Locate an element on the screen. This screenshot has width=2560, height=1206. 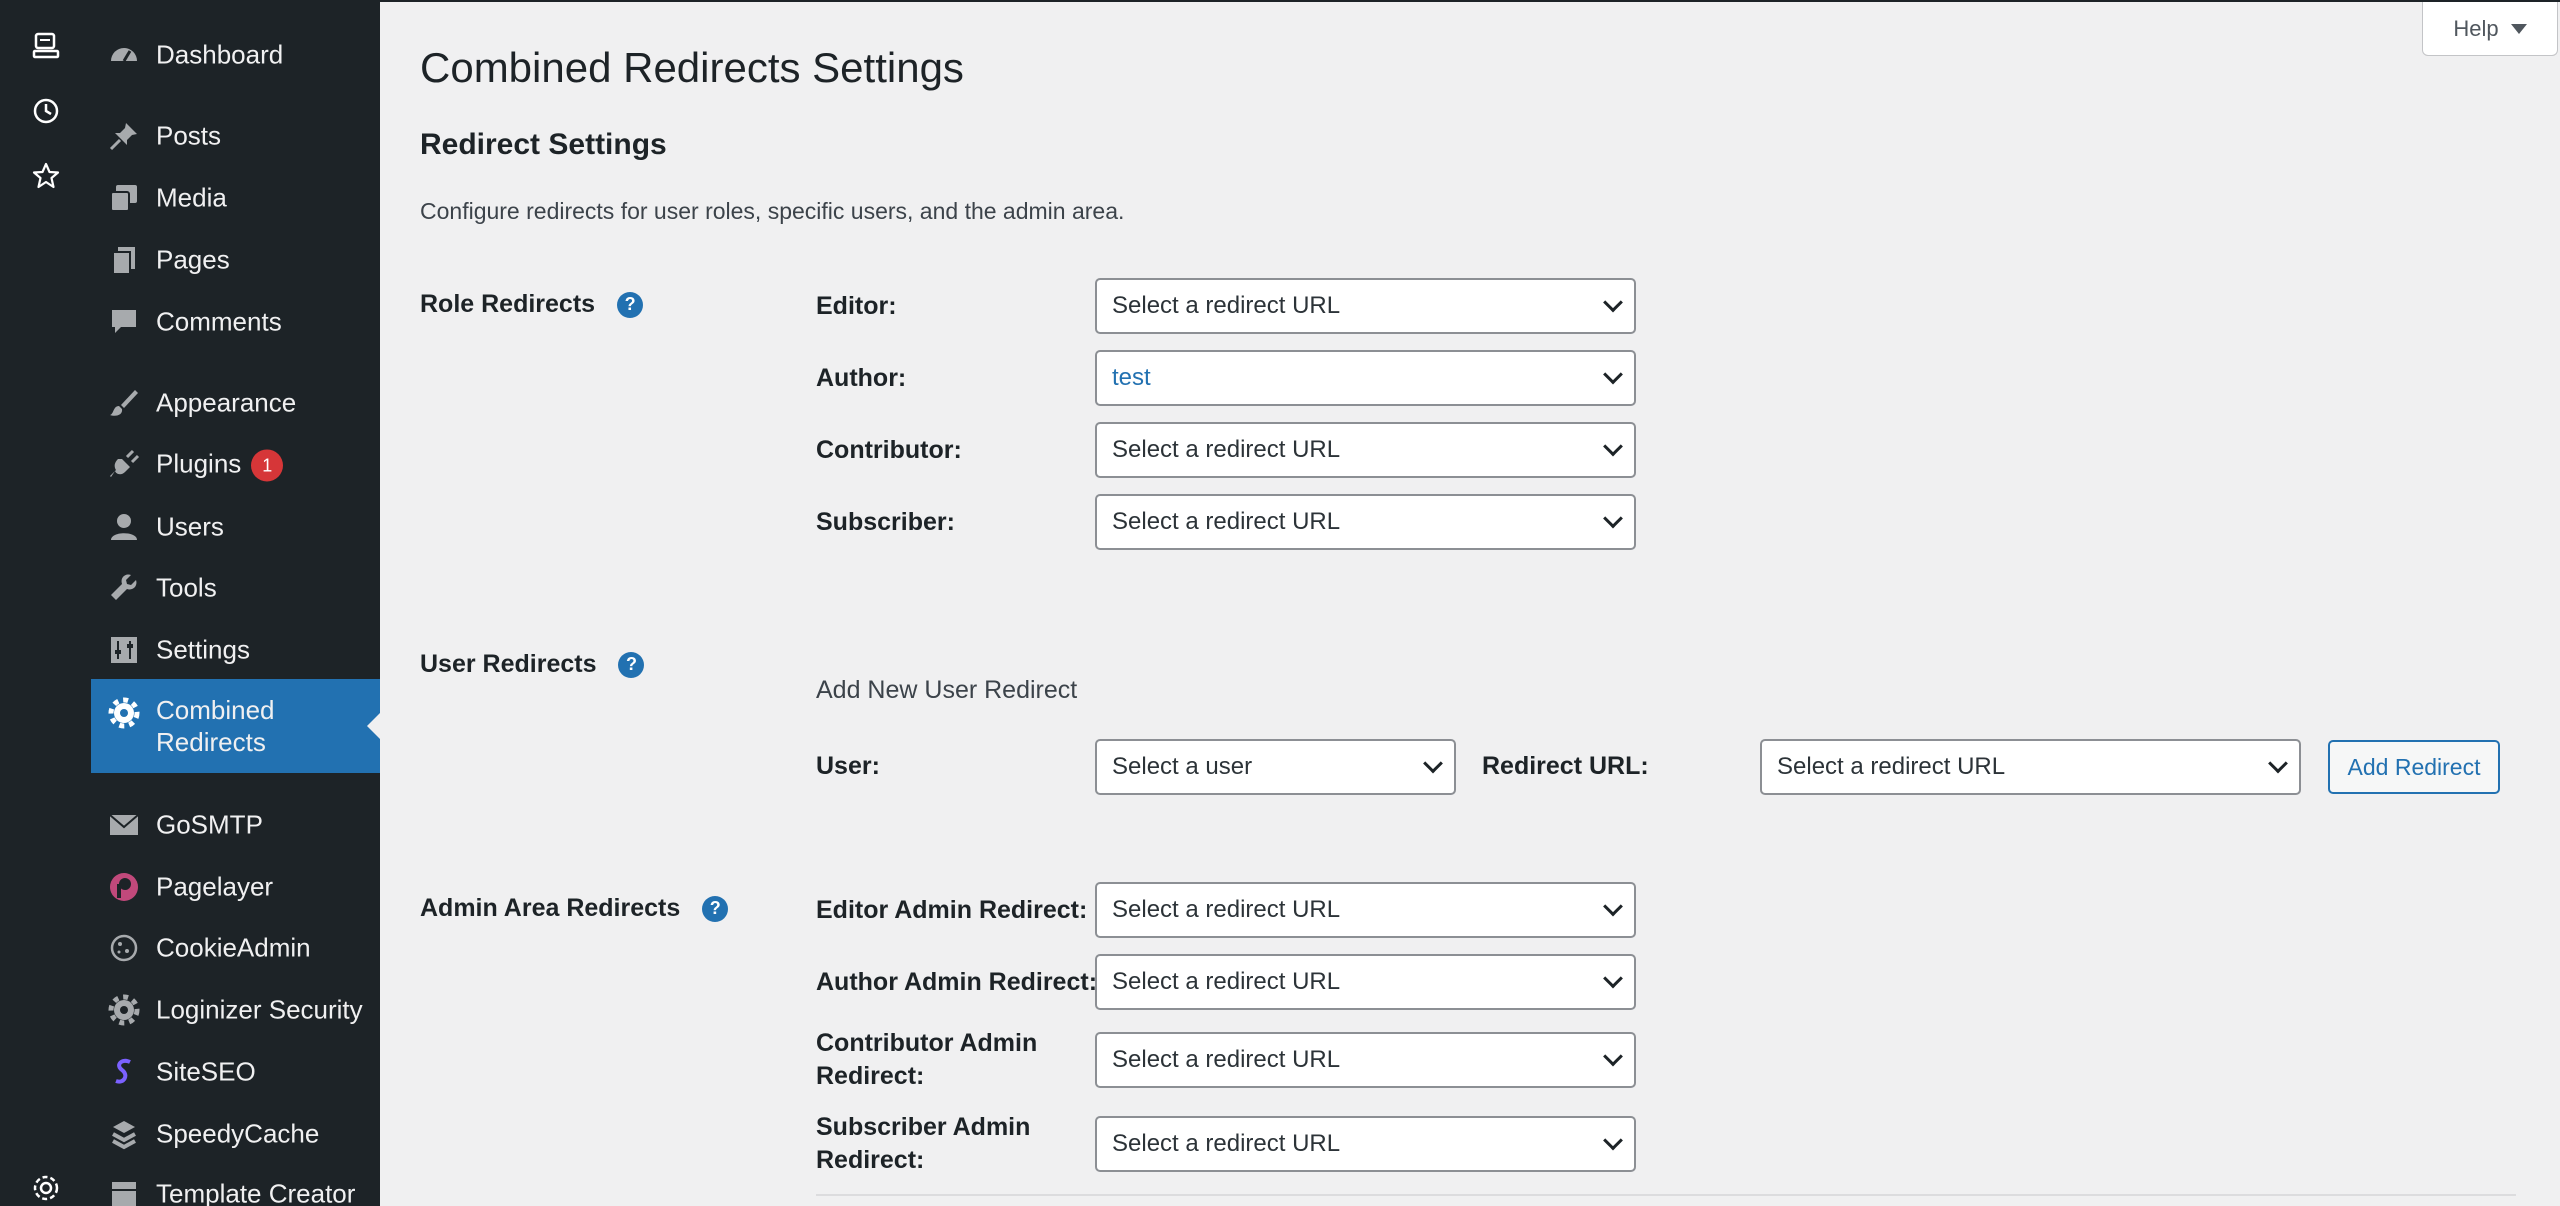
speedycache-icon is located at coordinates (124, 1134).